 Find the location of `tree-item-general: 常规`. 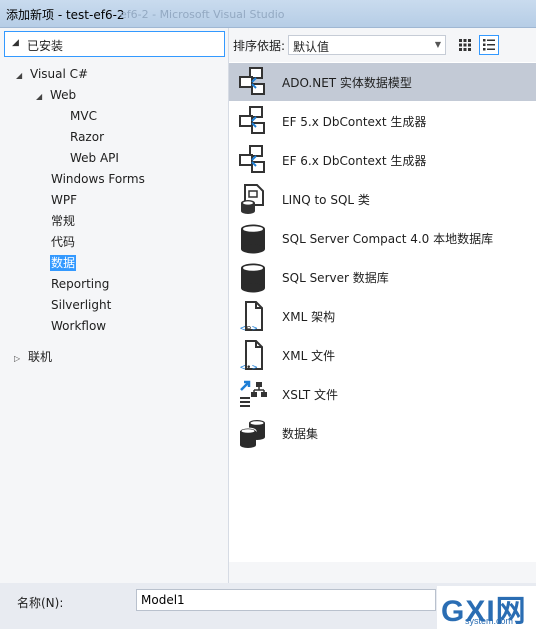

tree-item-general: 常规 is located at coordinates (63, 221).